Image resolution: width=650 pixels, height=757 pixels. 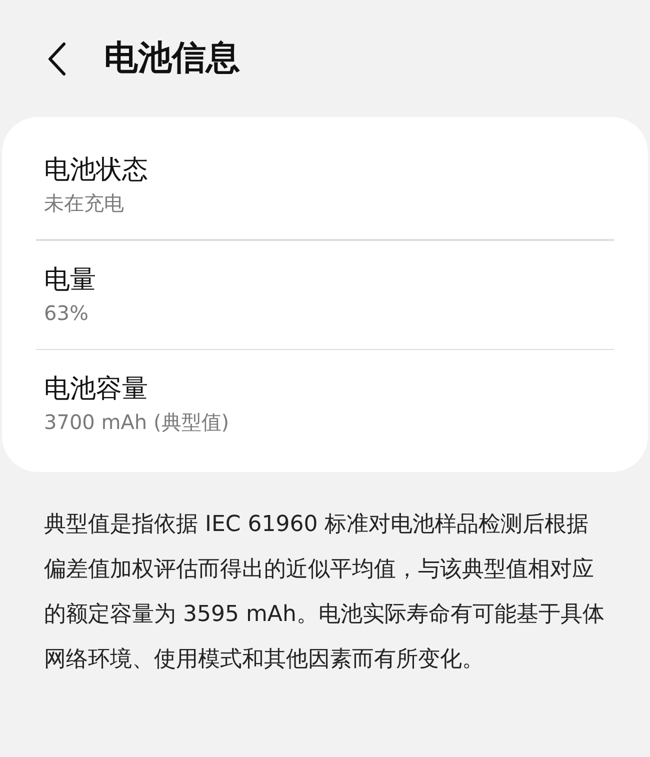 What do you see at coordinates (96, 170) in the screenshot?
I see `item-title: 电池状态` at bounding box center [96, 170].